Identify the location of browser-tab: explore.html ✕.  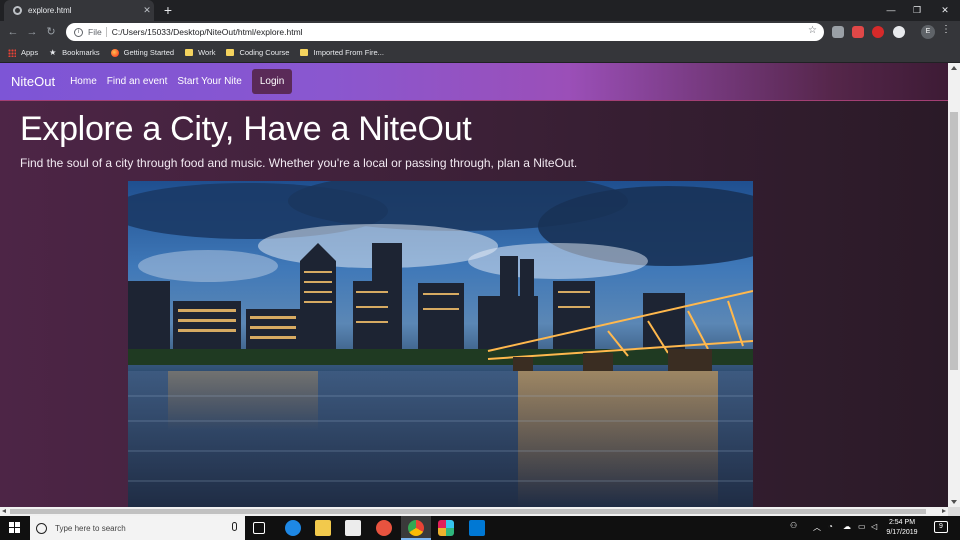
(79, 10).